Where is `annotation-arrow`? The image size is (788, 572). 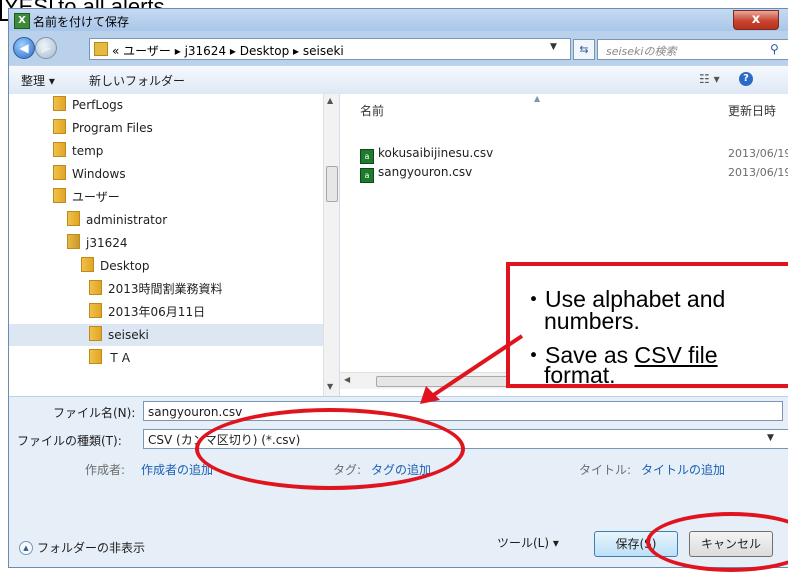 annotation-arrow is located at coordinates (472, 369).